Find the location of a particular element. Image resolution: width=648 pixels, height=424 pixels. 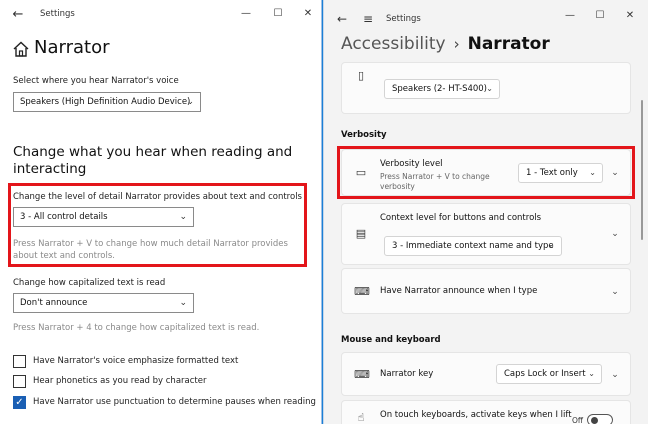

scrollbar is located at coordinates (642, 170).